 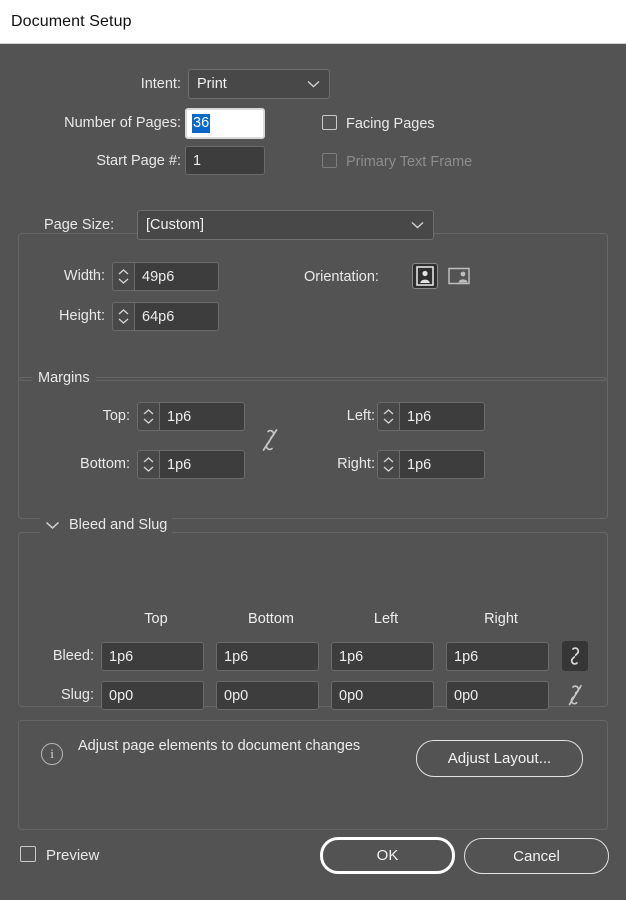 I want to click on intent-select-value: Print, so click(x=212, y=84).